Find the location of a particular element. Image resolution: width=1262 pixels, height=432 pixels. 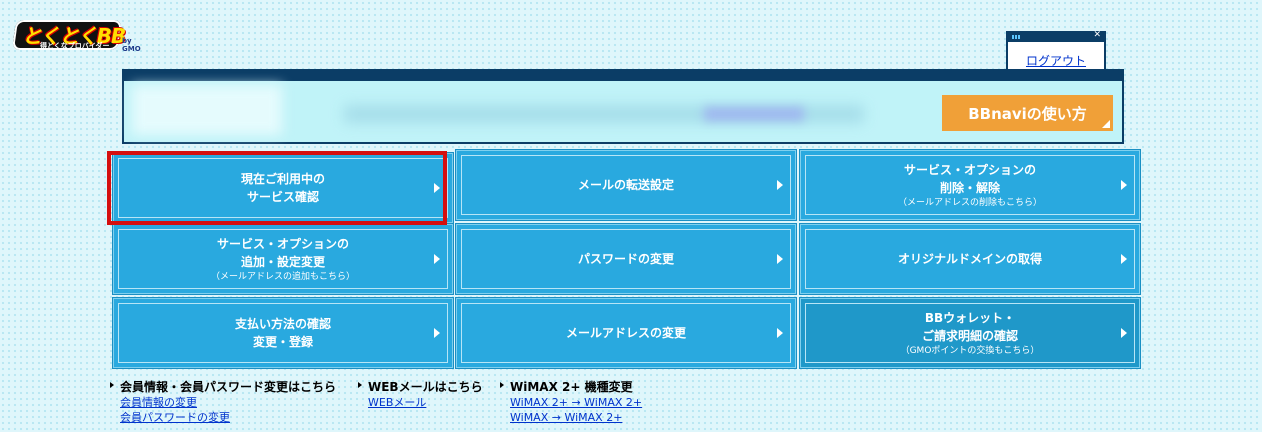

tile-mail-address-change: メールアドレスの変更 is located at coordinates (626, 333).